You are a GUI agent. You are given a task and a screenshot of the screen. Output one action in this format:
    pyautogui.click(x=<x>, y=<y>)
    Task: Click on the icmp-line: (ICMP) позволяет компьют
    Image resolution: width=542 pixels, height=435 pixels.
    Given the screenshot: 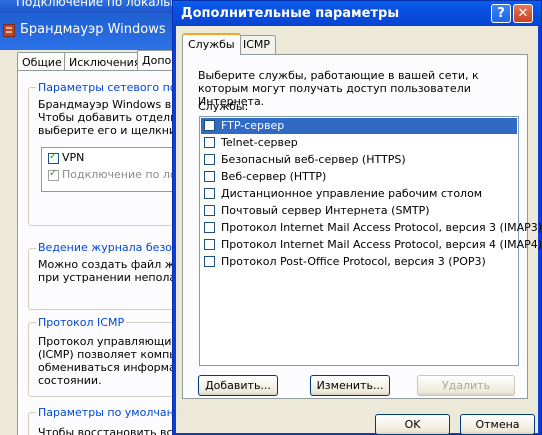 What is the action you would take?
    pyautogui.click(x=112, y=354)
    